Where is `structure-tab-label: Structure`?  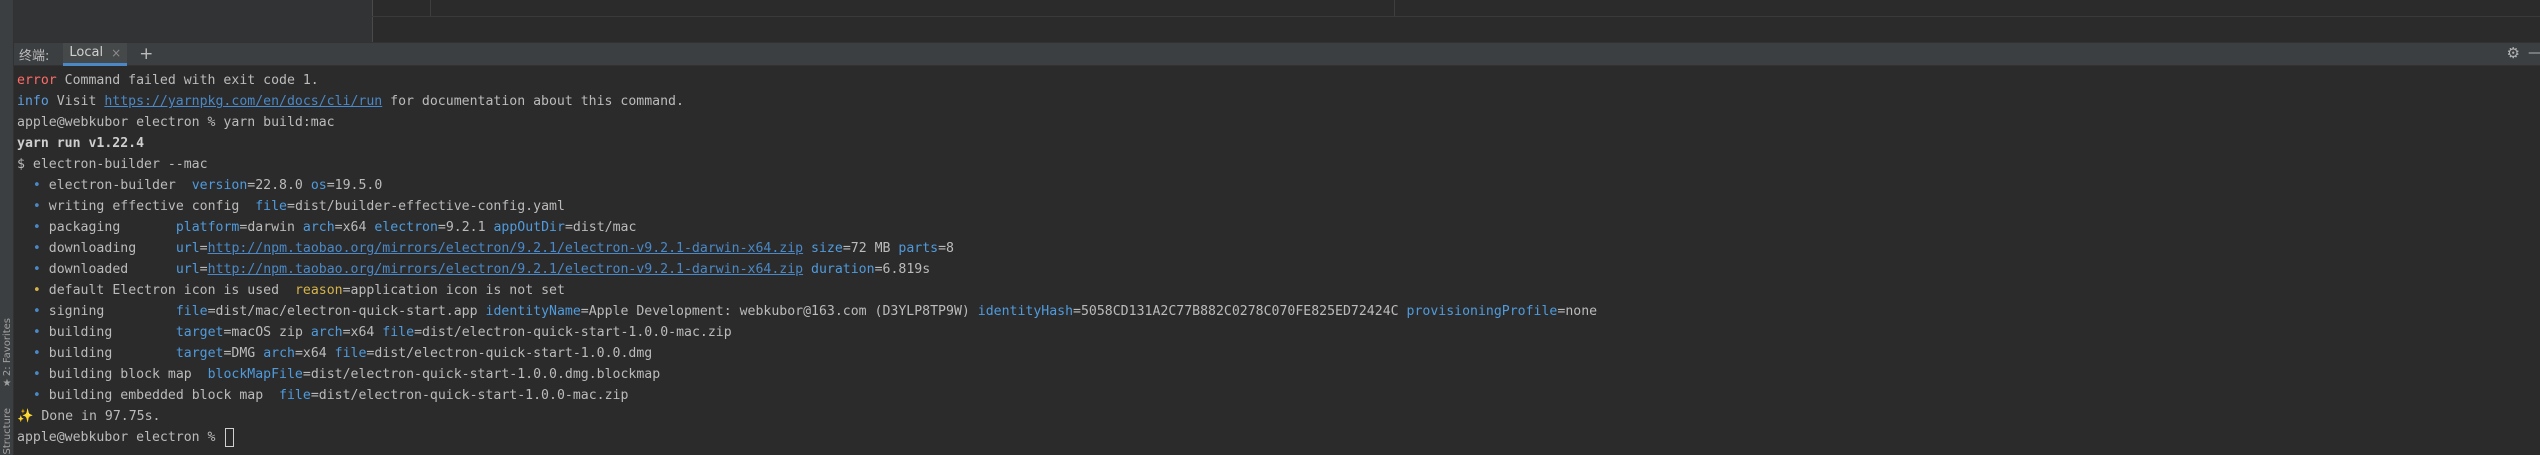 structure-tab-label: Structure is located at coordinates (7, 431).